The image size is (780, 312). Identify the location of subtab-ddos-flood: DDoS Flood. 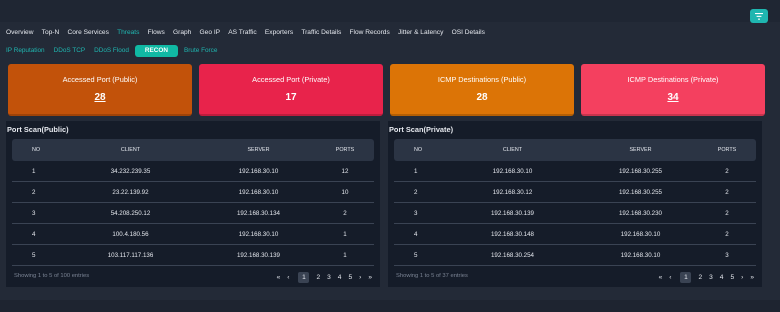
(111, 50).